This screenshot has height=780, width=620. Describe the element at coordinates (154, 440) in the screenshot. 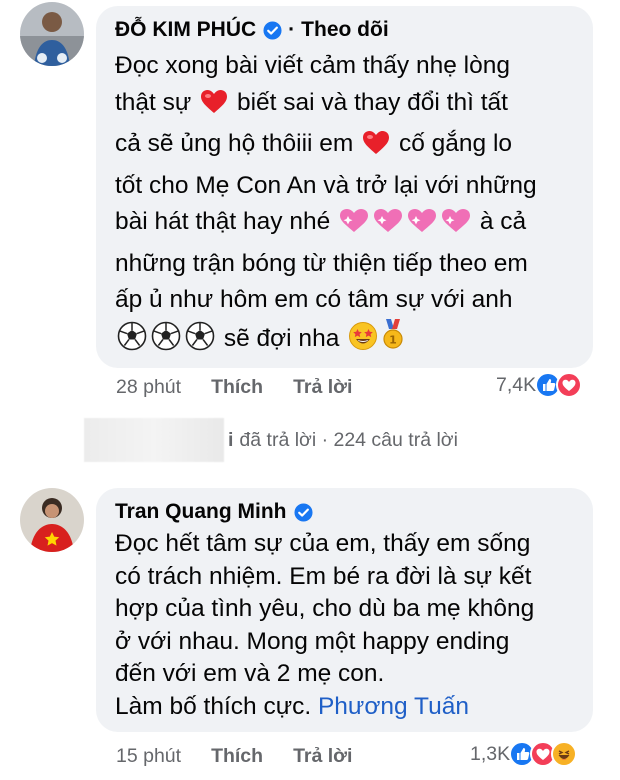

I see `blurred-replier-name` at that location.